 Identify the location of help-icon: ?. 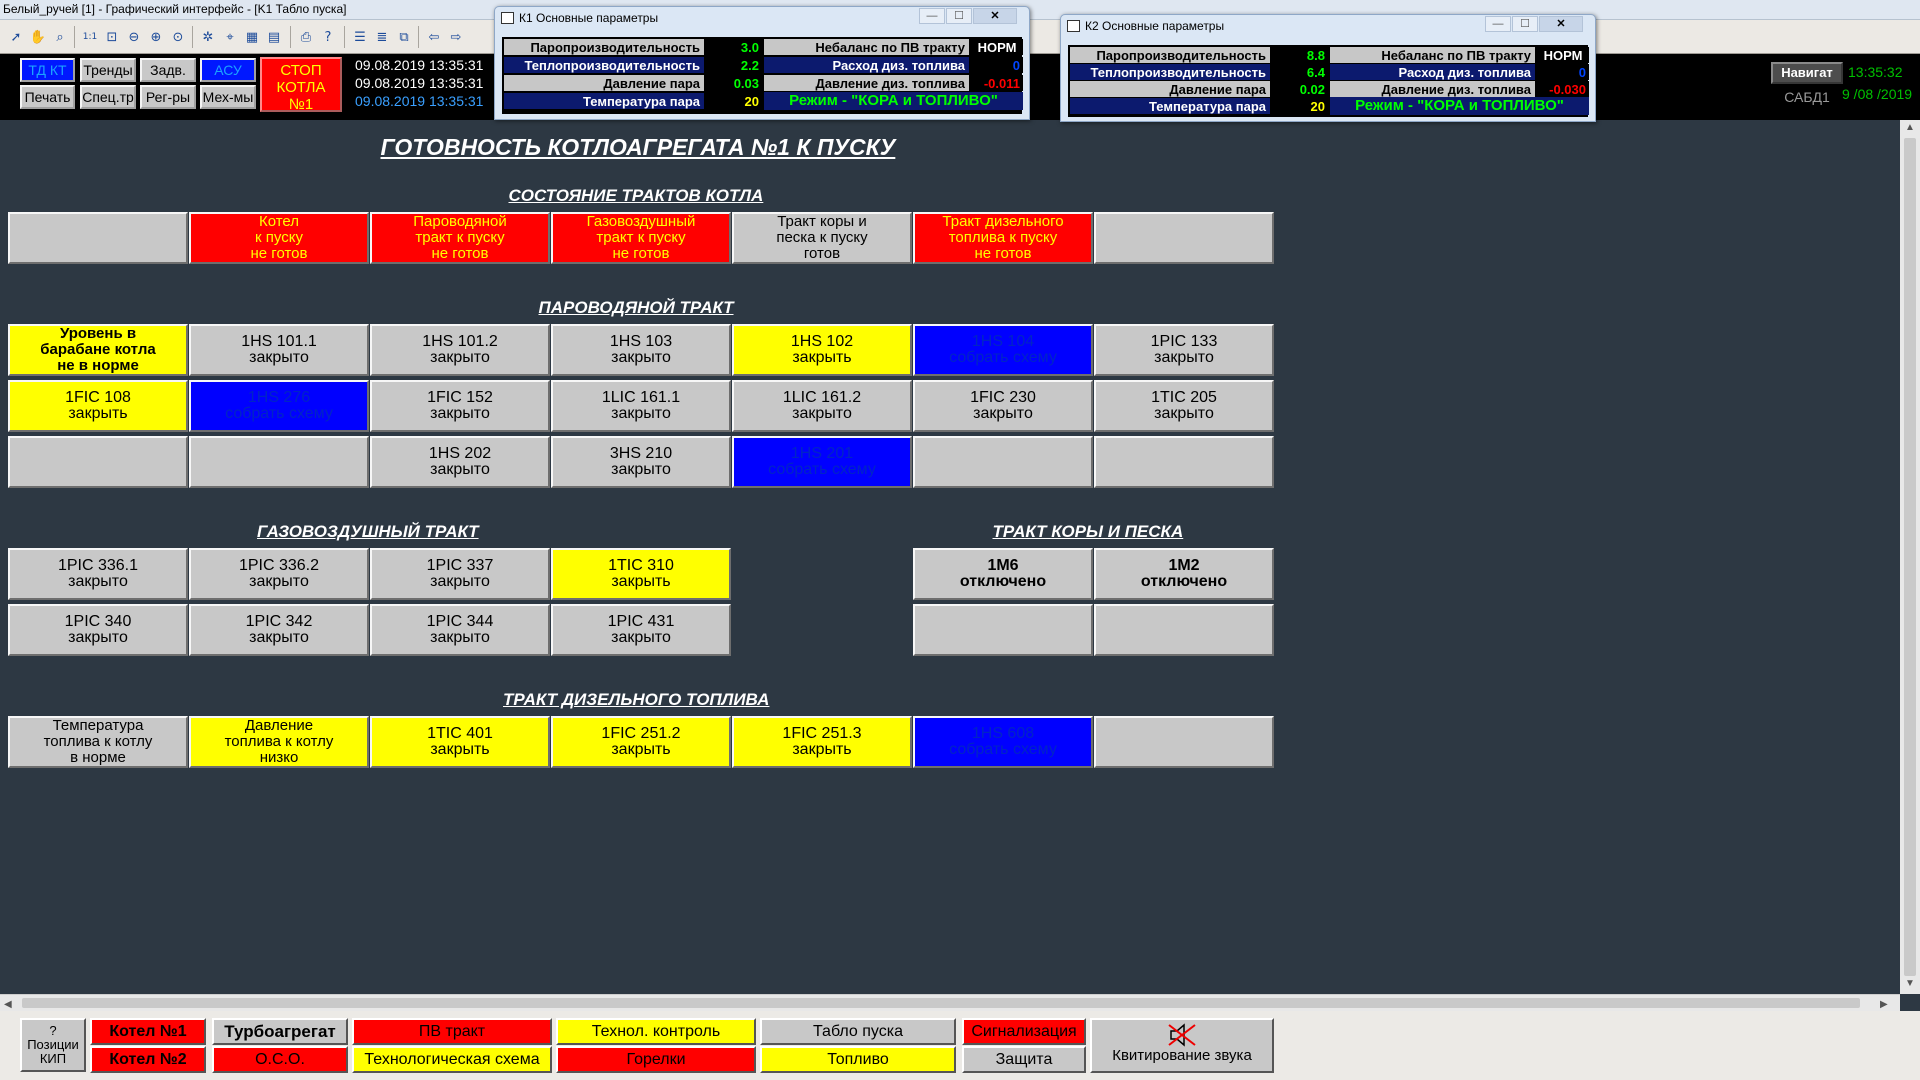
(328, 37).